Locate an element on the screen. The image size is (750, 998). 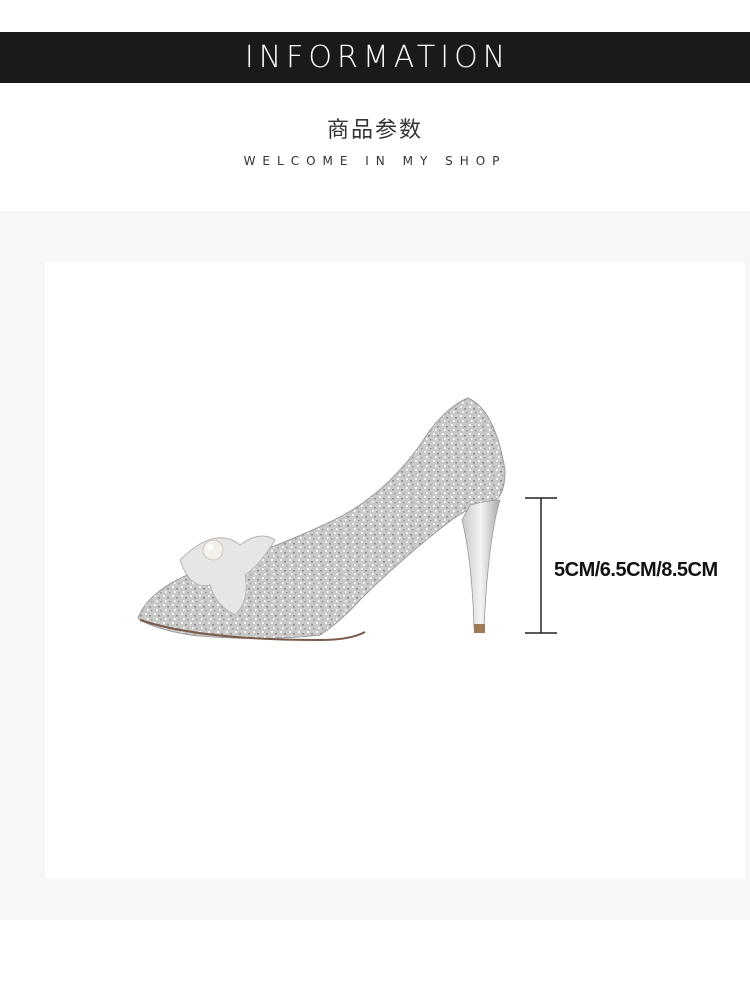
shoe-product-image is located at coordinates (347, 519).